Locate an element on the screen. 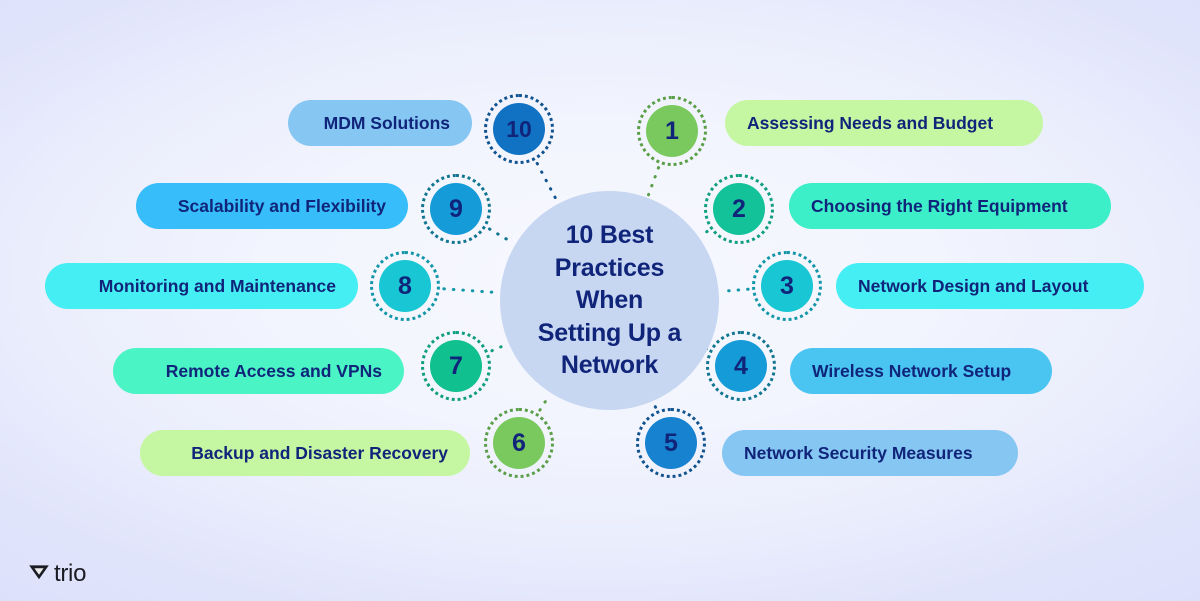 This screenshot has height=601, width=1200. step-label-9: Scalability and Flexibility is located at coordinates (272, 206).